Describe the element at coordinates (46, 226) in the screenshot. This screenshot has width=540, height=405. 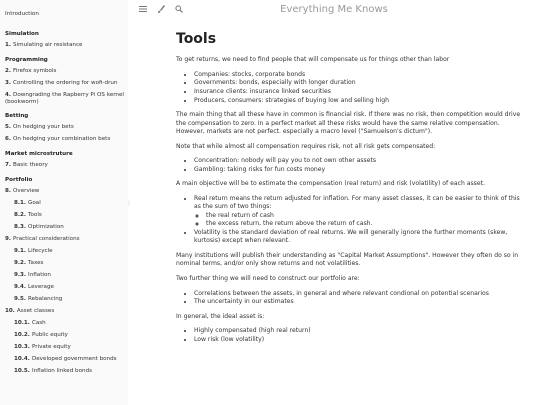
I see `chapter-label: Optimization` at that location.